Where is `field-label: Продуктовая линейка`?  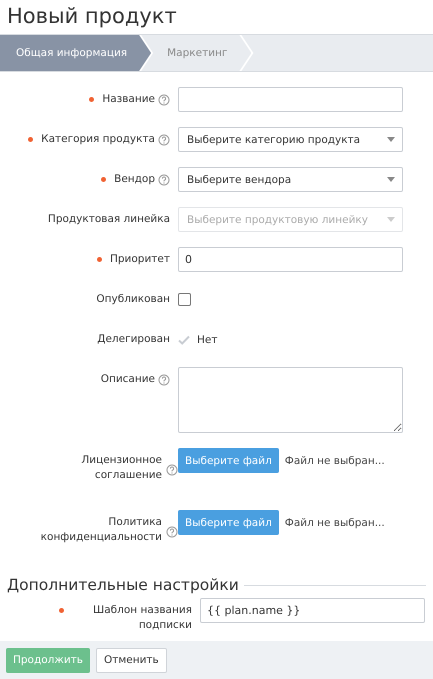 field-label: Продуктовая линейка is located at coordinates (109, 219).